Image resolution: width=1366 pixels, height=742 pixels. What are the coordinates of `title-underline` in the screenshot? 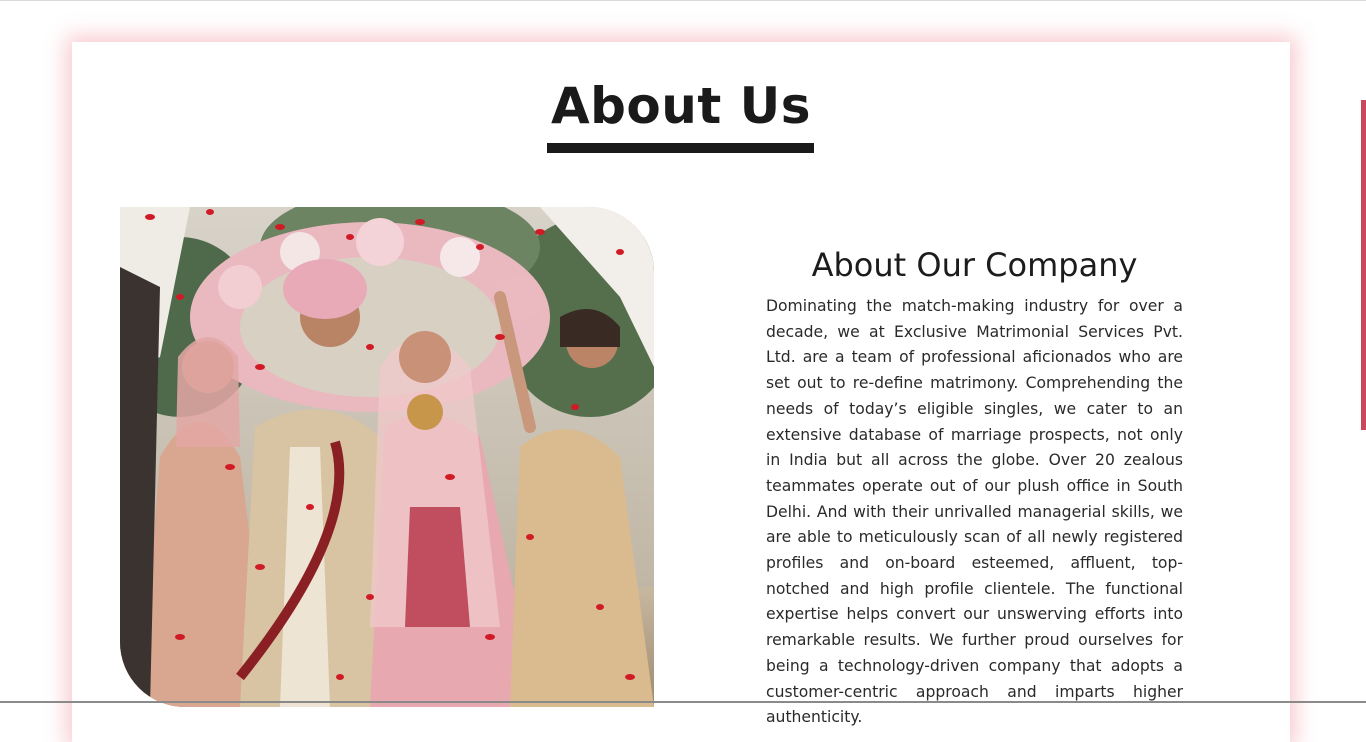 It's located at (680, 148).